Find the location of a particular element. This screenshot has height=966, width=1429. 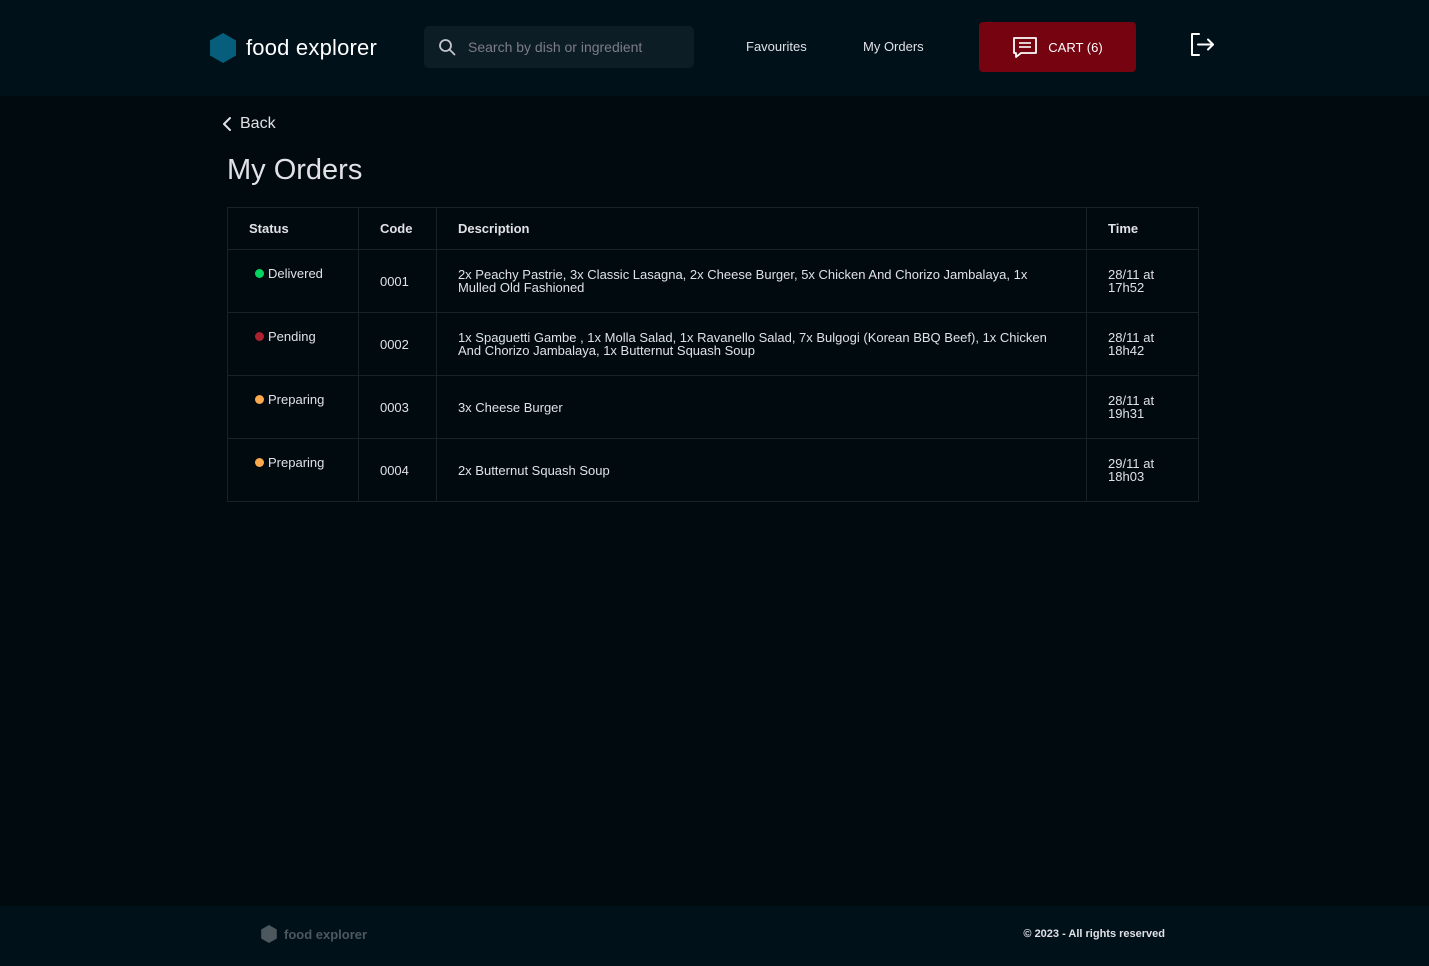

order-description: 3x Cheese Burger is located at coordinates (761, 407).